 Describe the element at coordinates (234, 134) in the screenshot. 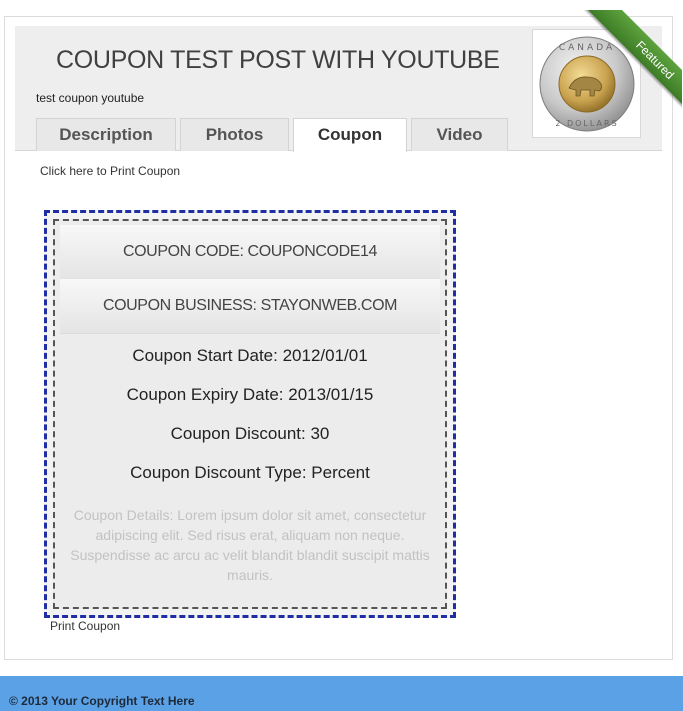

I see `tab-photos: Photos` at that location.